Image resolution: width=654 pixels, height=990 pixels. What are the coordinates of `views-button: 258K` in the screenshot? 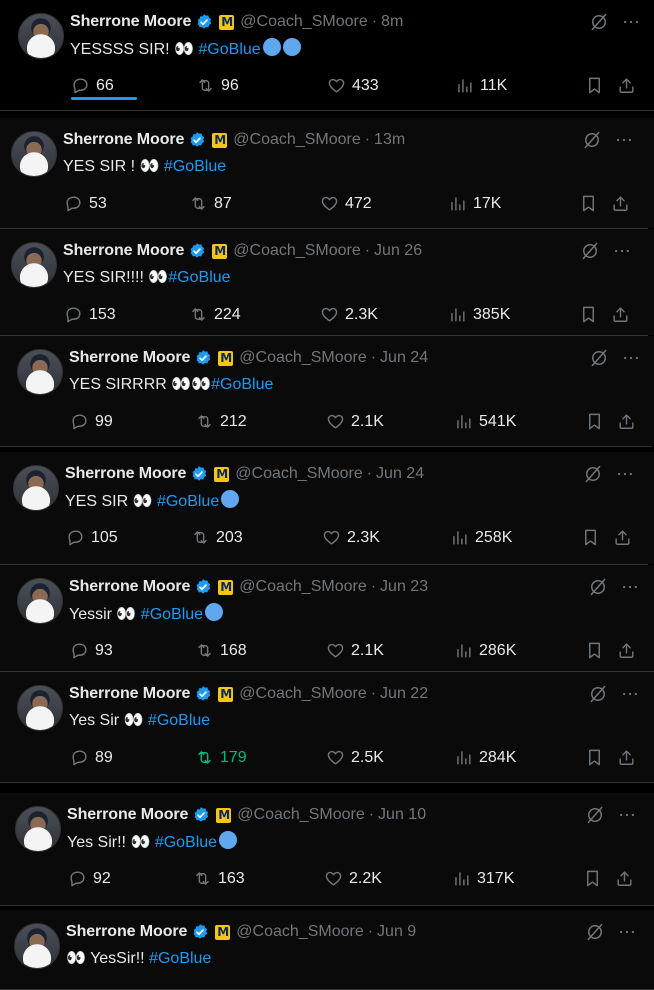 It's located at (481, 537).